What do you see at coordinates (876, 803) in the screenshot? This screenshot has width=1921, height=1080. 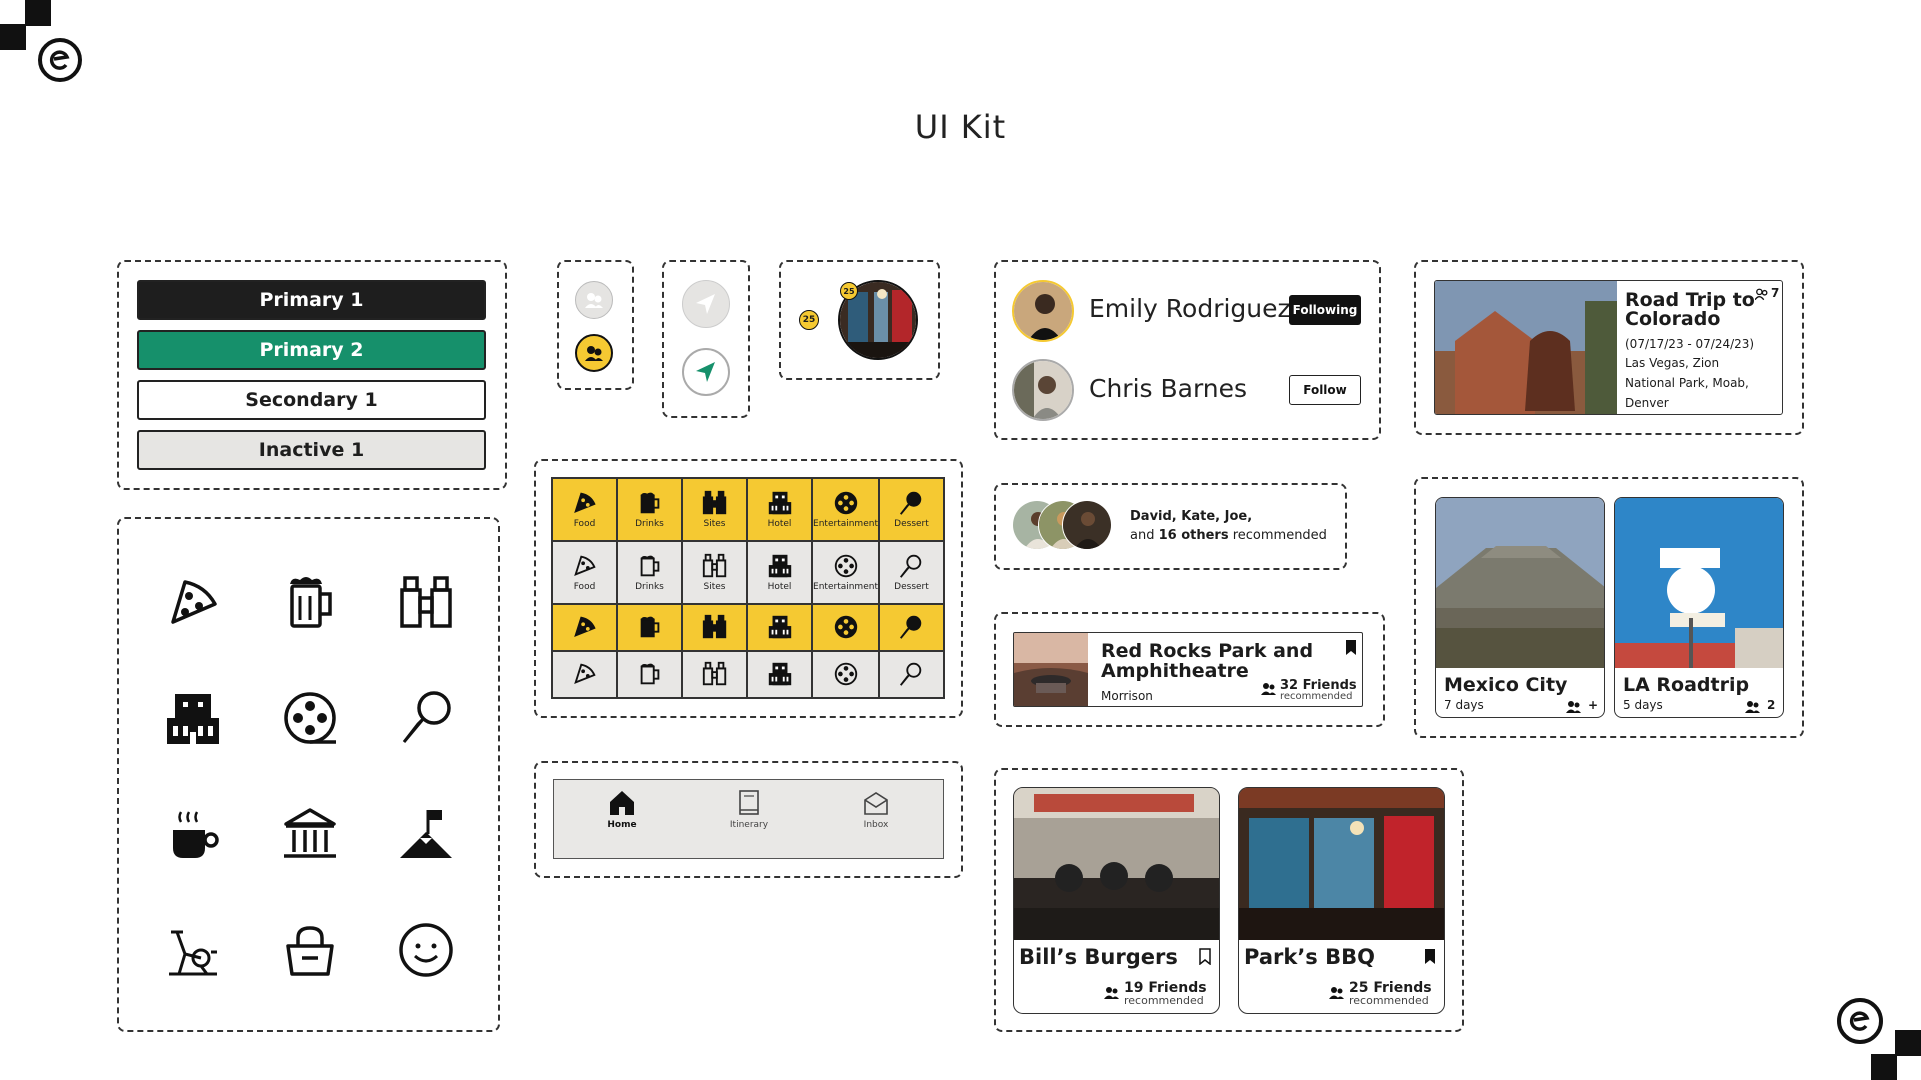 I see `inbox-icon` at bounding box center [876, 803].